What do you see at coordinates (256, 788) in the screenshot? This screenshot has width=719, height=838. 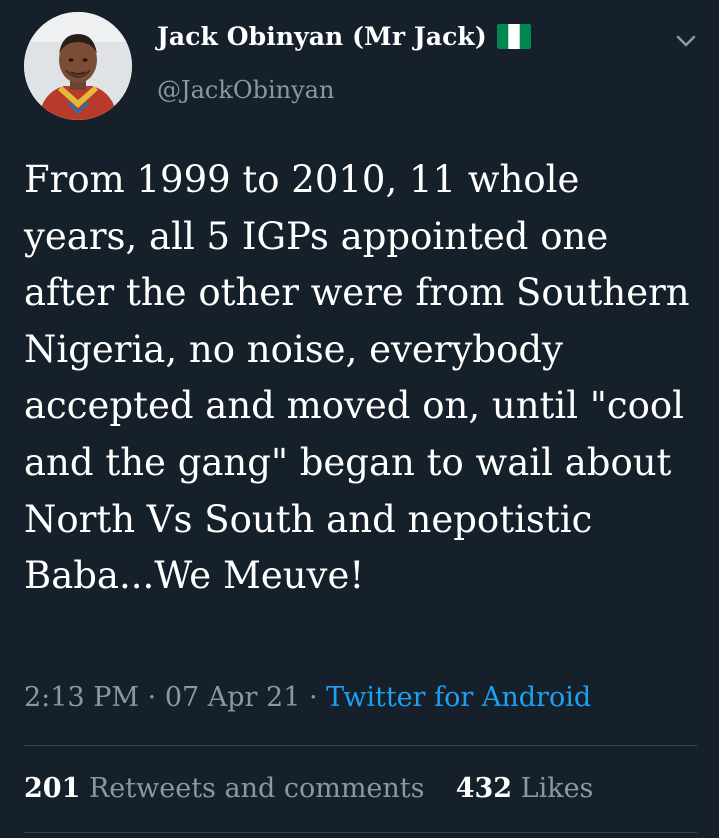 I see `retweets-label: Retweets and comments` at bounding box center [256, 788].